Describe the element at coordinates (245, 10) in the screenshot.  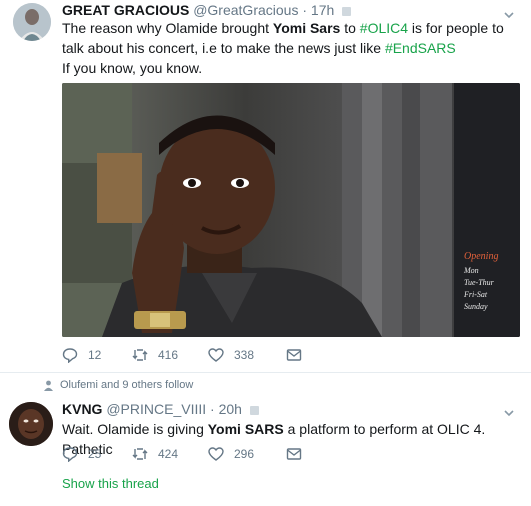
I see `user-handle: @GreatGracious` at that location.